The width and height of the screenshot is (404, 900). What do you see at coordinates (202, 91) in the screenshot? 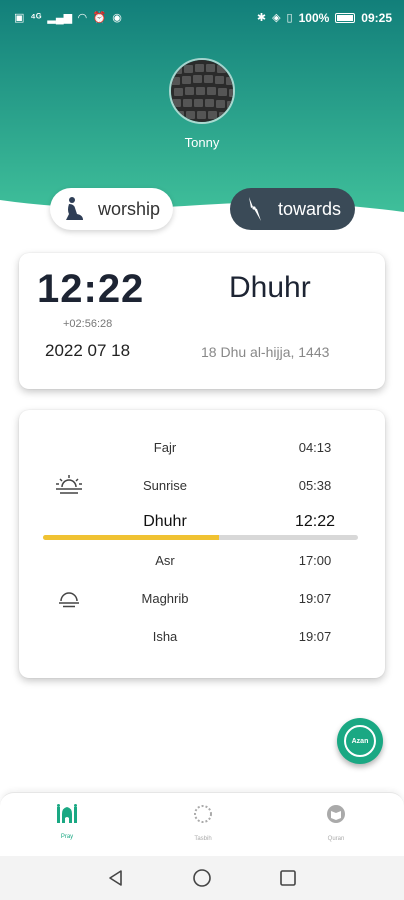
I see `avatar` at bounding box center [202, 91].